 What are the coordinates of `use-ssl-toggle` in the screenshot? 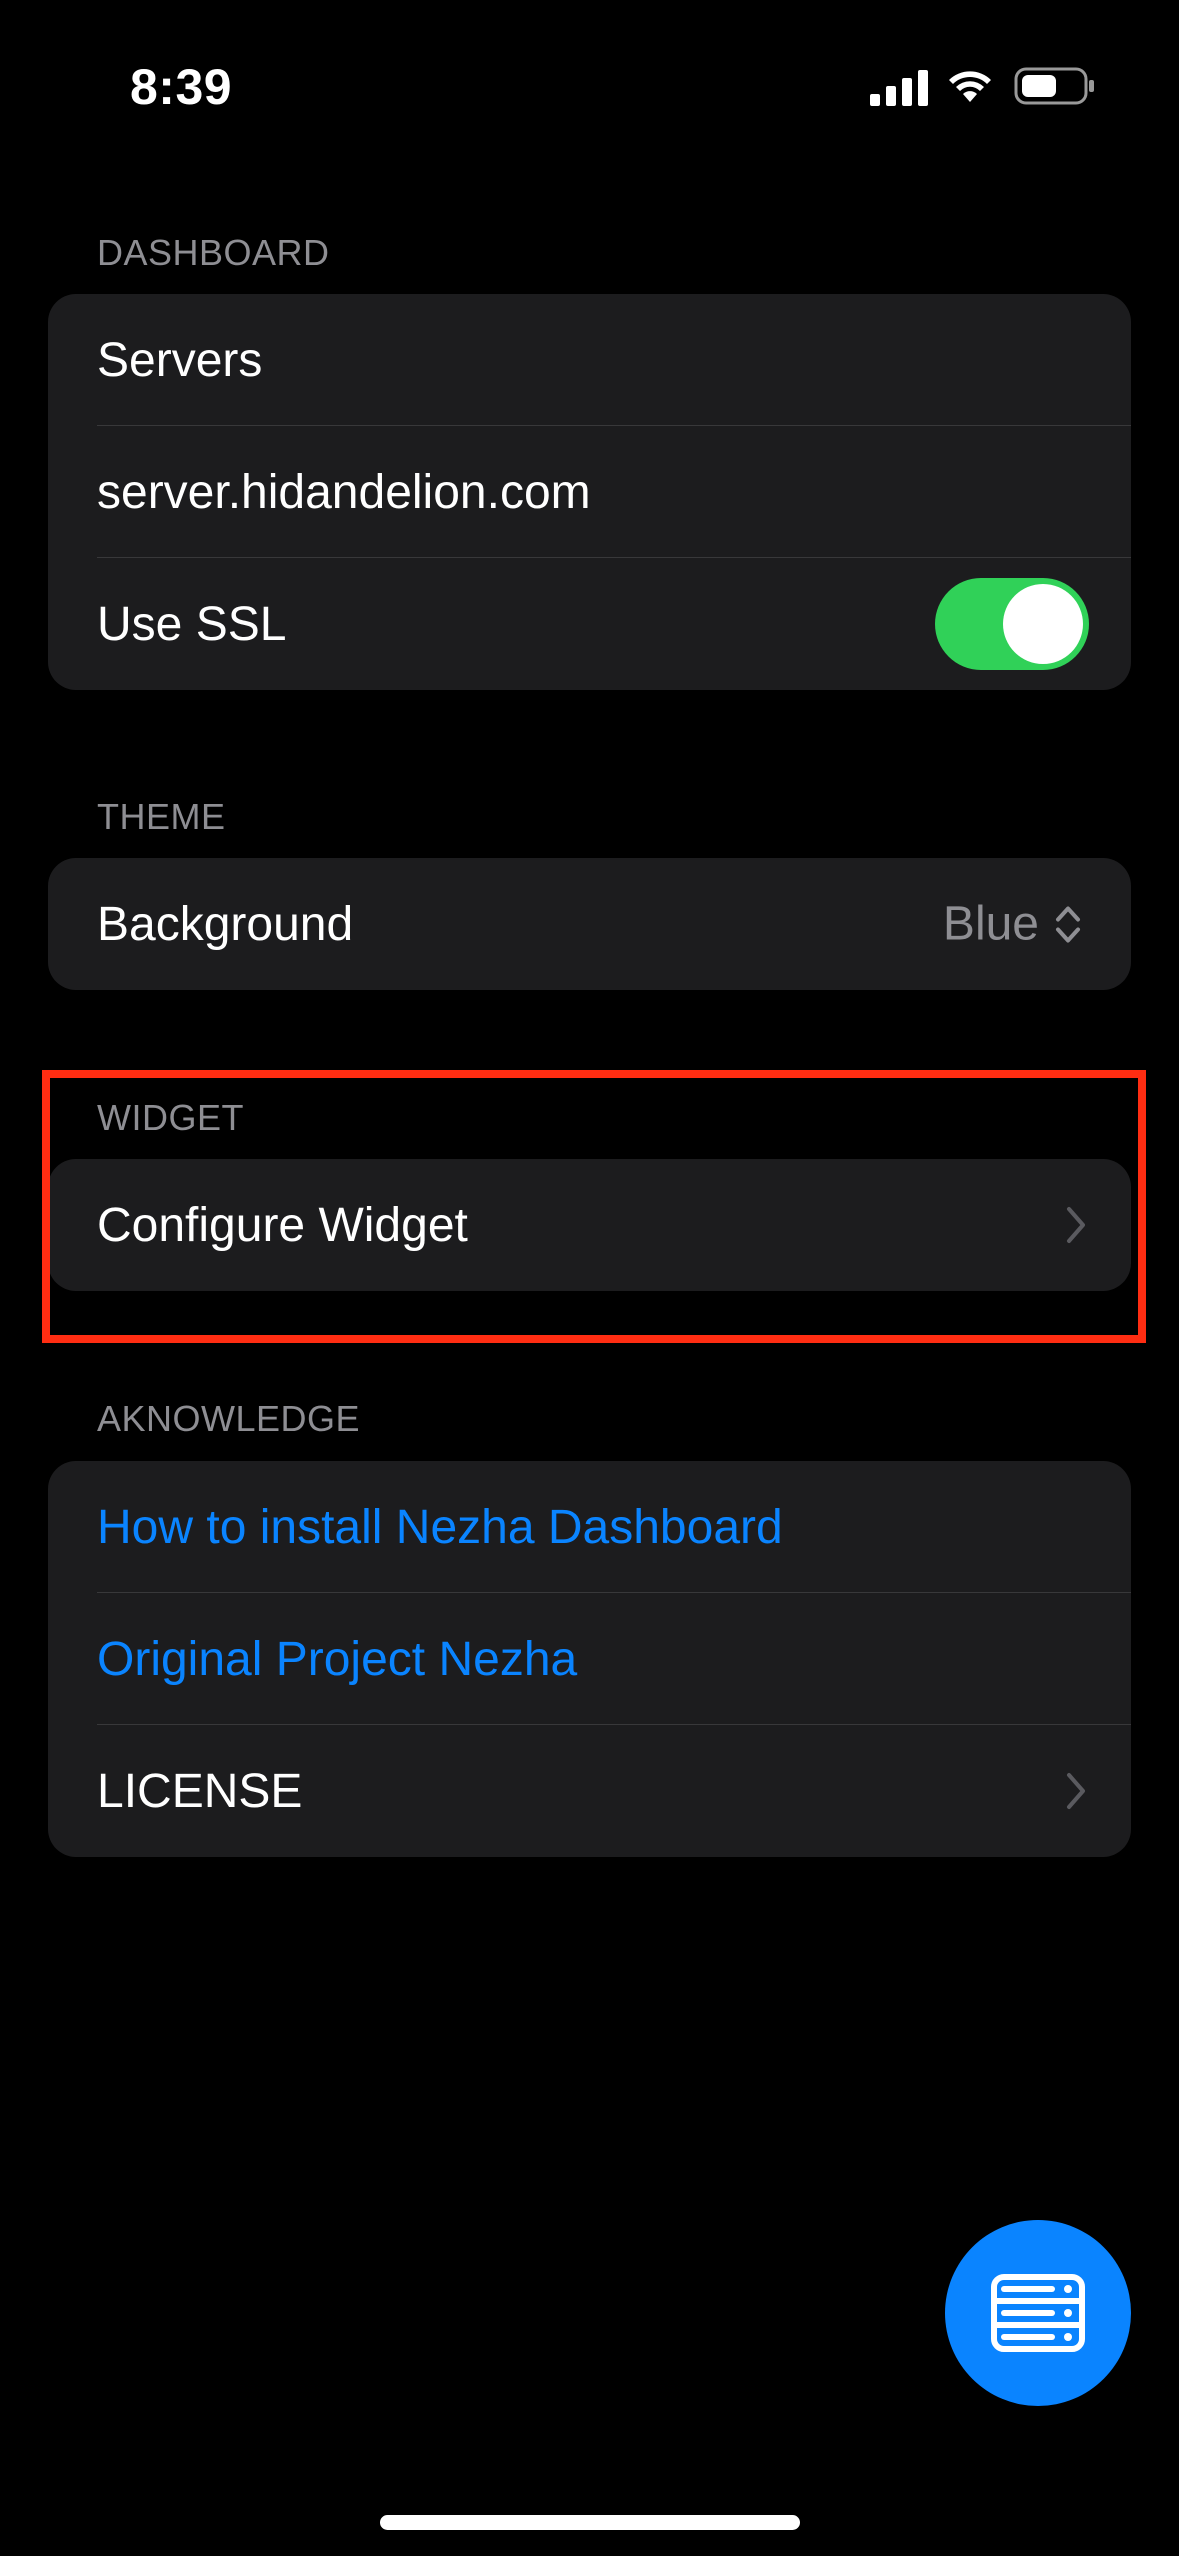 It's located at (1012, 624).